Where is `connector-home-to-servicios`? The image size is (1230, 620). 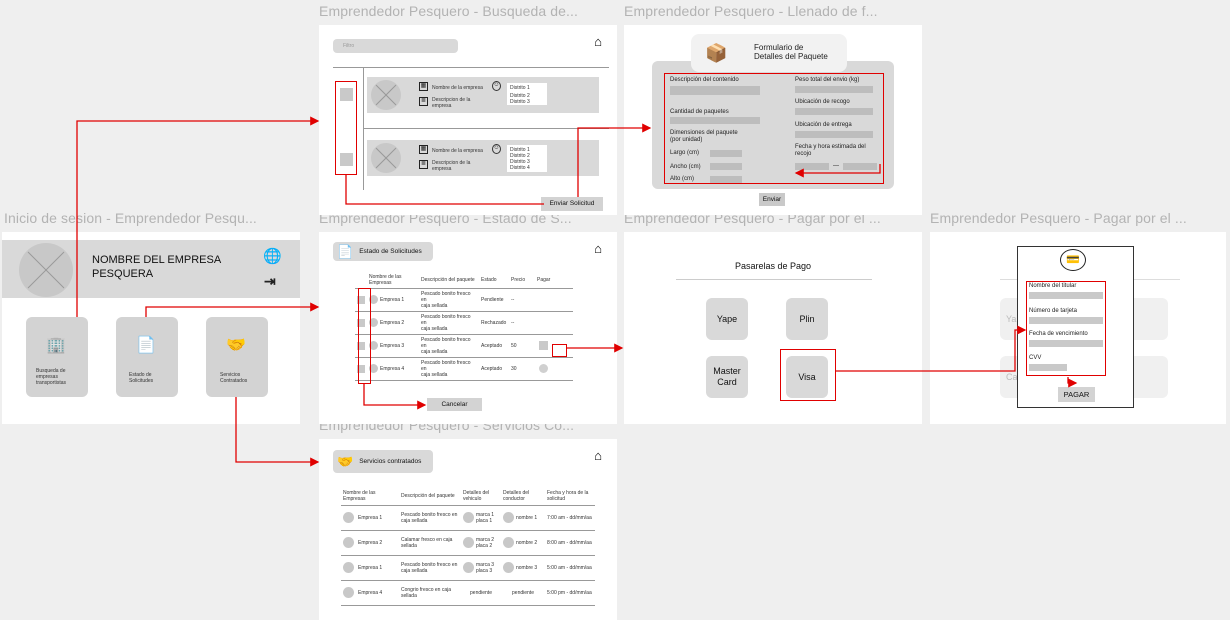 connector-home-to-servicios is located at coordinates (277, 432).